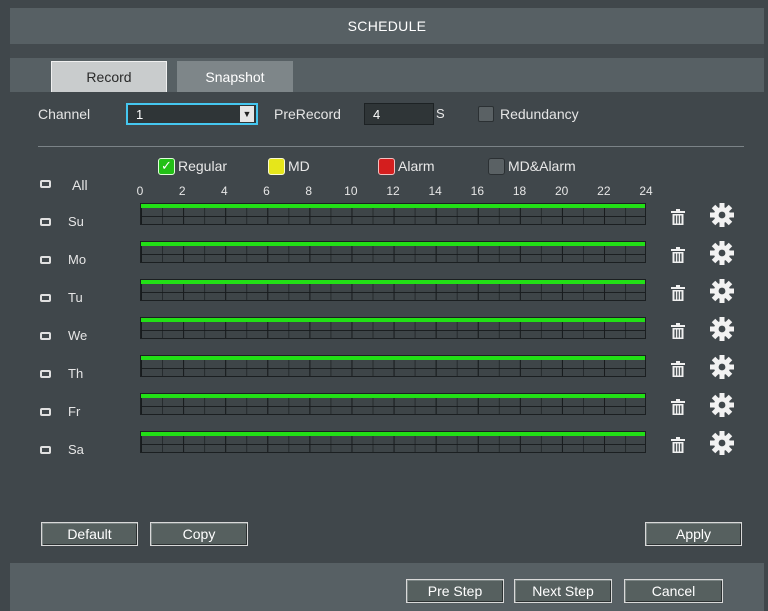 This screenshot has height=611, width=768. What do you see at coordinates (455, 591) in the screenshot?
I see `pre-step-button: Pre Step` at bounding box center [455, 591].